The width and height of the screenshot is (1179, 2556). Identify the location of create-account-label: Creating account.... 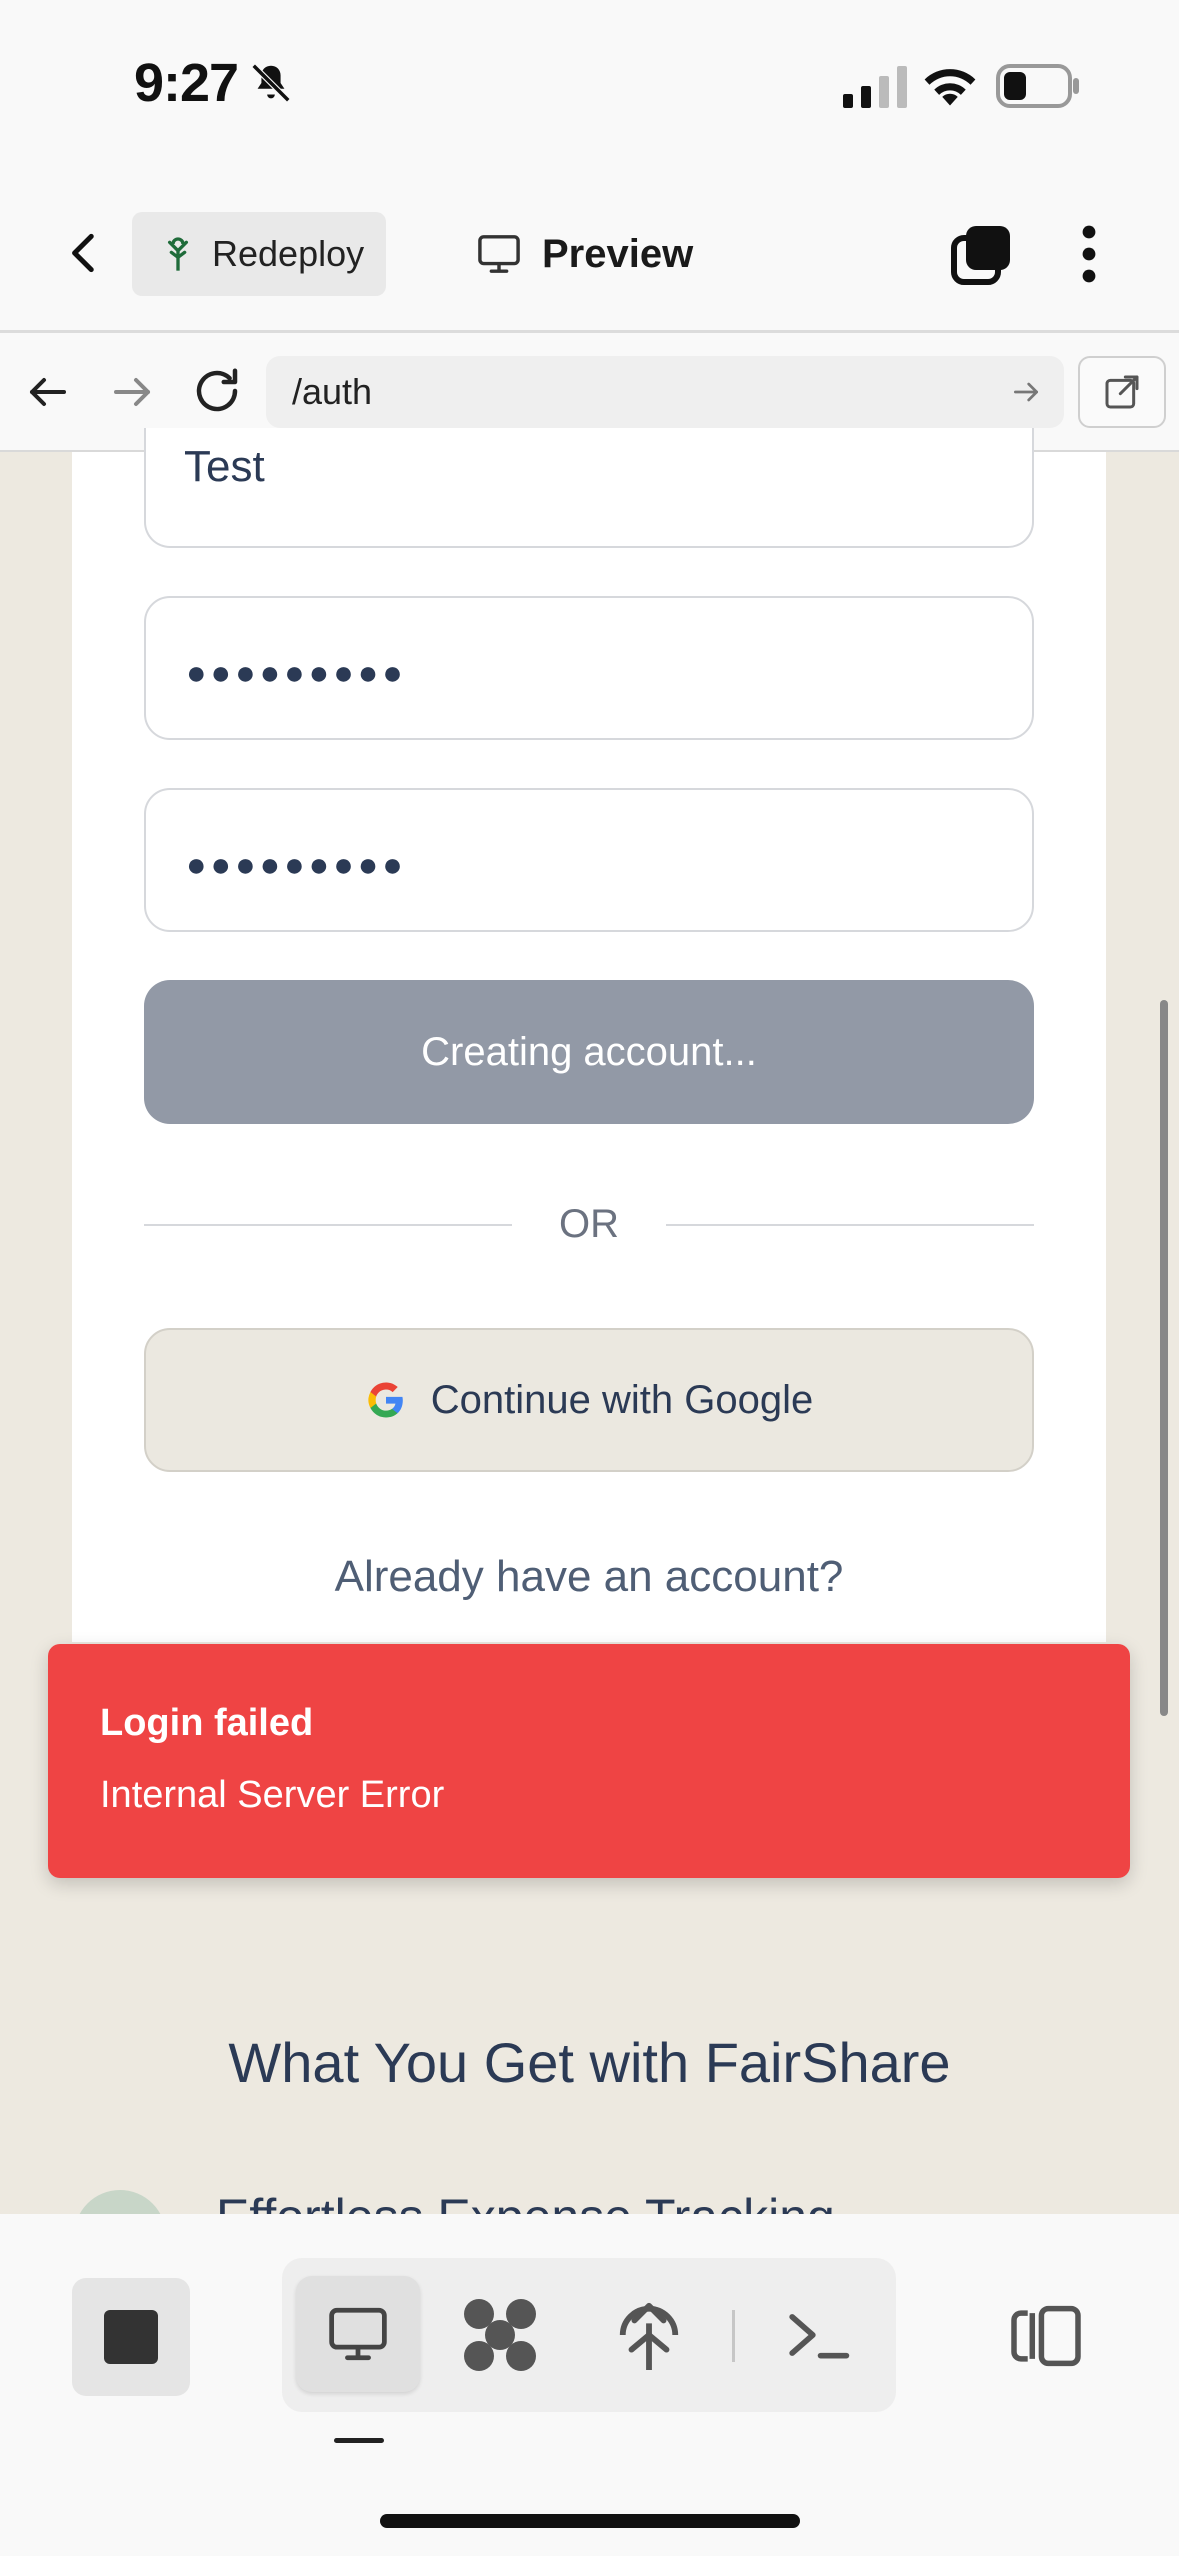
(589, 1051).